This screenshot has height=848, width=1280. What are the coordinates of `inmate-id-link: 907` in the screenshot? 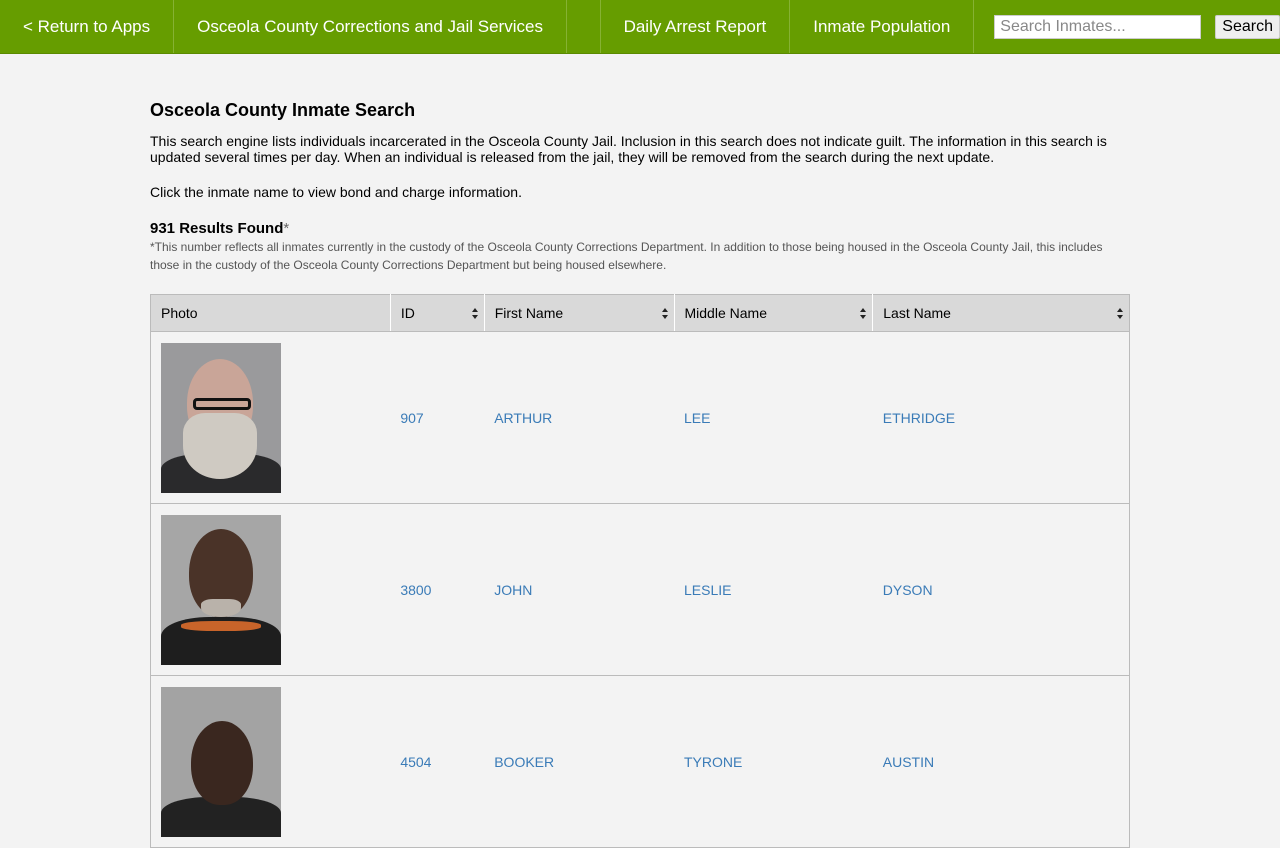 It's located at (411, 418).